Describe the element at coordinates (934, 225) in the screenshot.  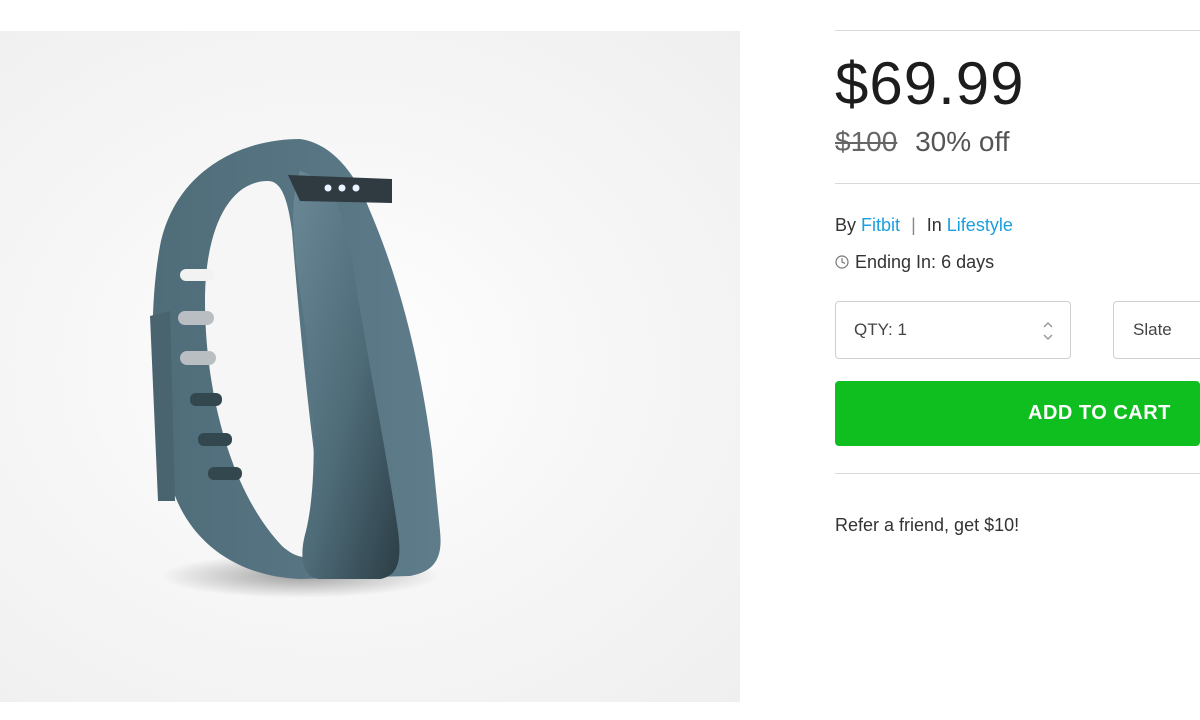
I see `in-label: In` at that location.